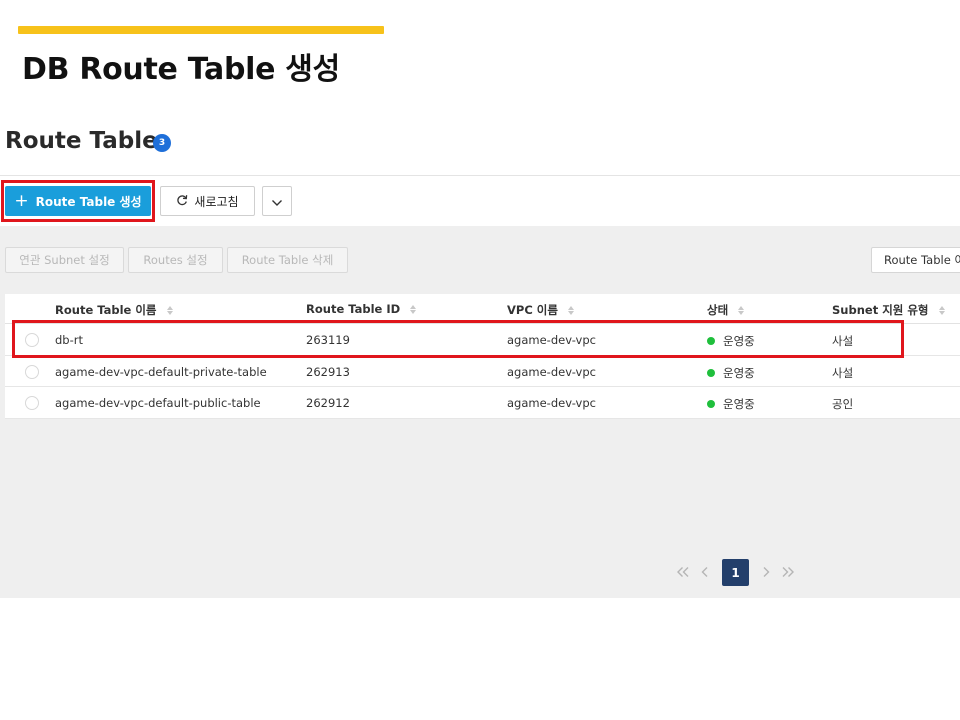 This screenshot has height=720, width=960. Describe the element at coordinates (81, 141) in the screenshot. I see `page-title: Route Table` at that location.